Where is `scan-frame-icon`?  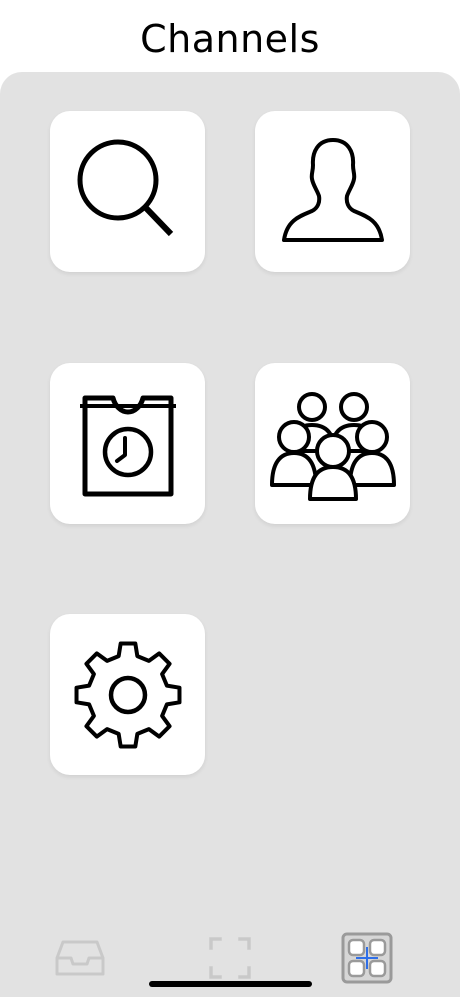
scan-frame-icon is located at coordinates (230, 958).